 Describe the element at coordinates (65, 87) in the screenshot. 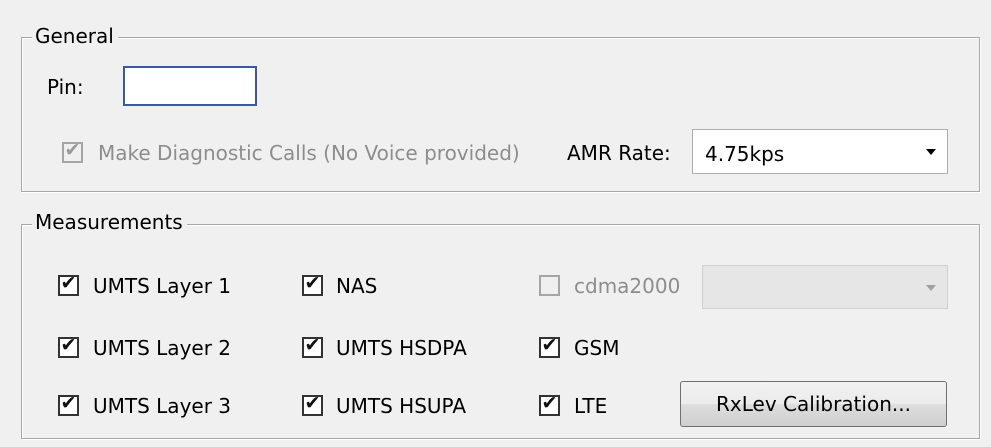

I see `pin-label: Pin:` at that location.